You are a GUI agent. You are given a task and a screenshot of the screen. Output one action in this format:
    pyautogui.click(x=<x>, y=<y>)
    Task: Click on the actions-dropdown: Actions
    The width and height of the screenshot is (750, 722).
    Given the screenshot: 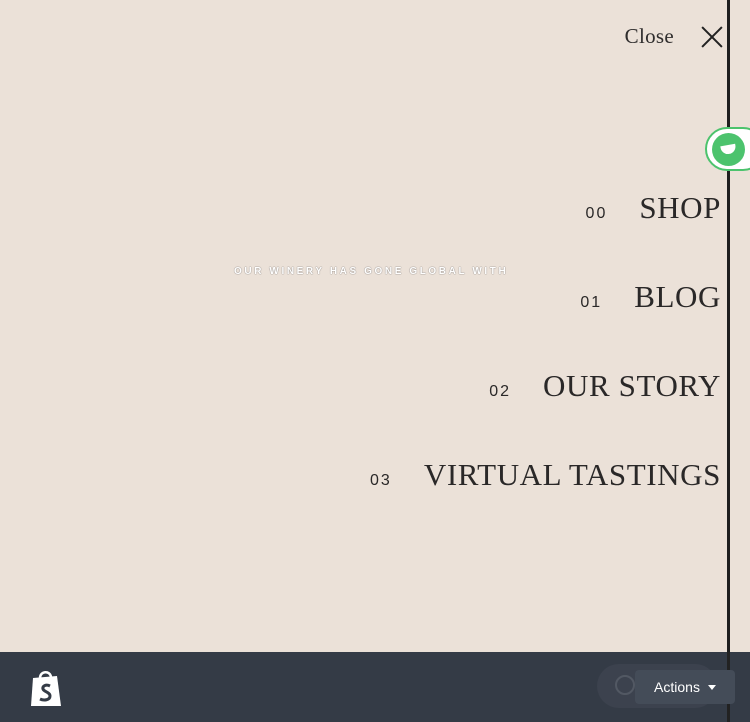 What is the action you would take?
    pyautogui.click(x=685, y=687)
    